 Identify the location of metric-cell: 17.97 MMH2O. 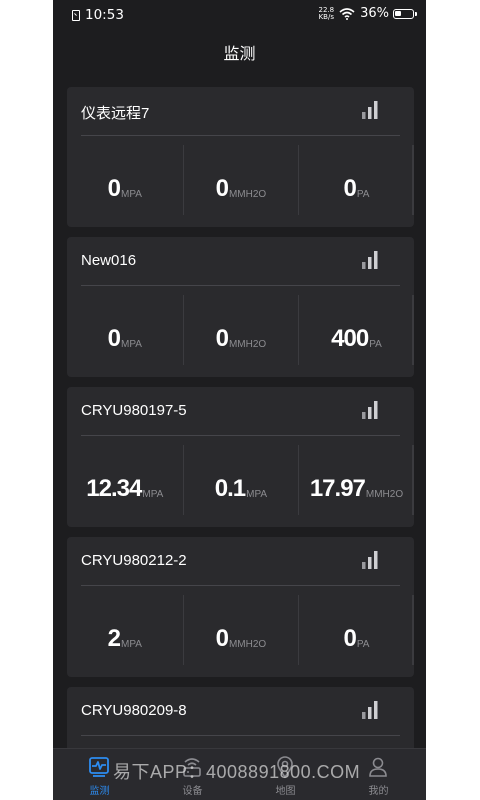
(356, 480).